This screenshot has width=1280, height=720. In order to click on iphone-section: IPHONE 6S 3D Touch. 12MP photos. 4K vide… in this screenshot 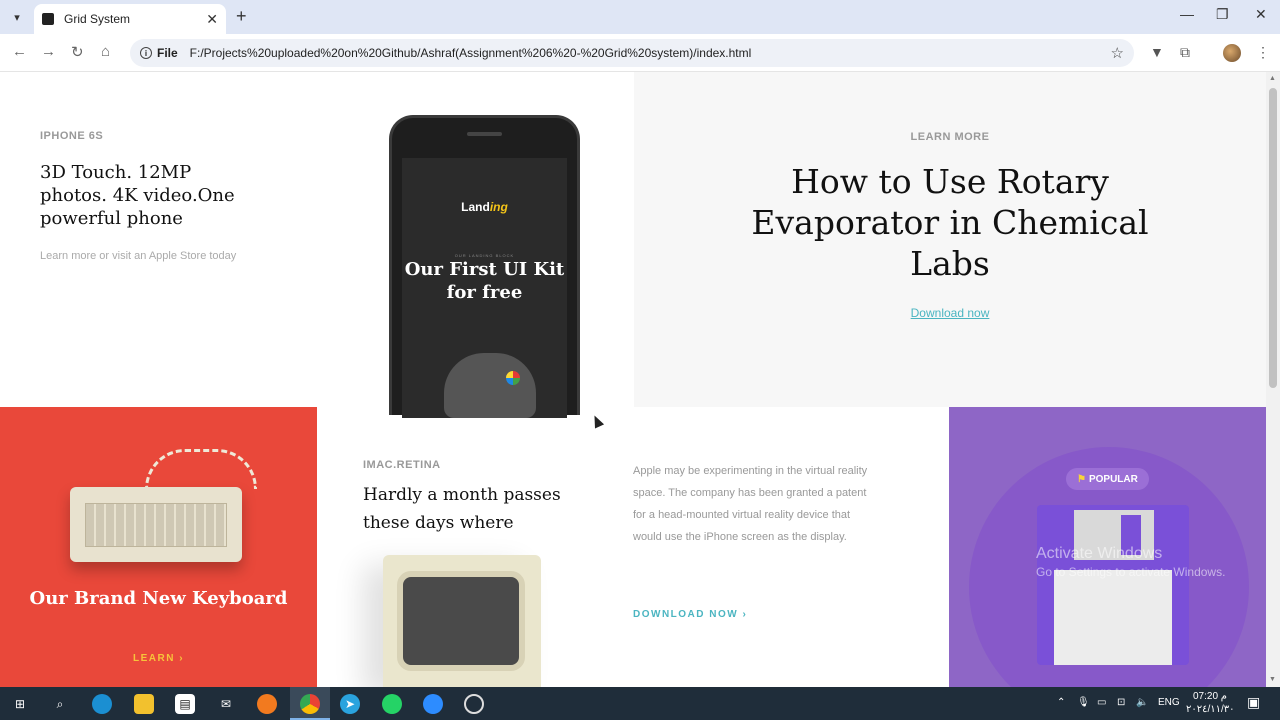, I will do `click(140, 197)`.